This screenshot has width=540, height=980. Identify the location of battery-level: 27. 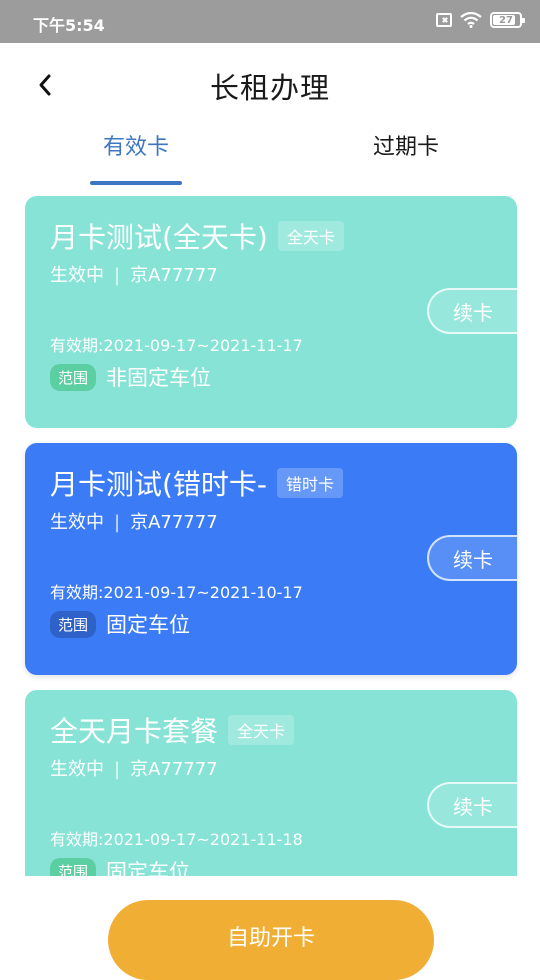
(506, 20).